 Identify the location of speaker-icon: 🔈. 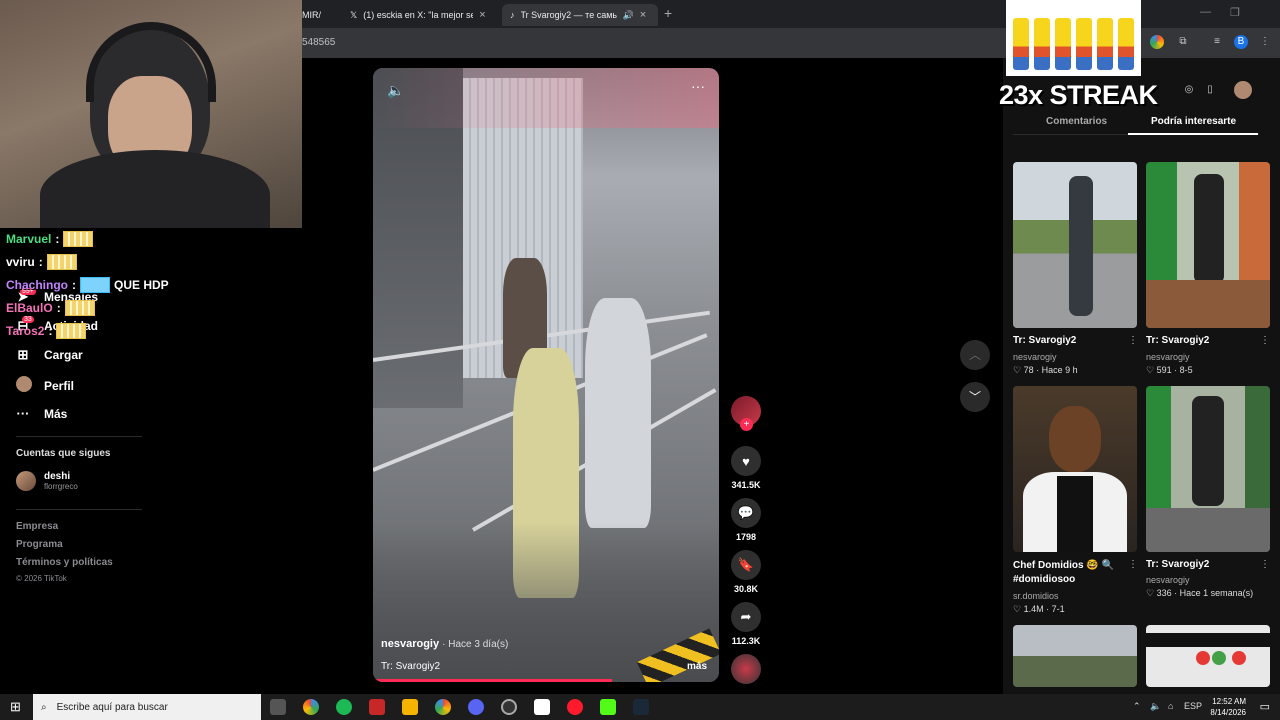
(1155, 706).